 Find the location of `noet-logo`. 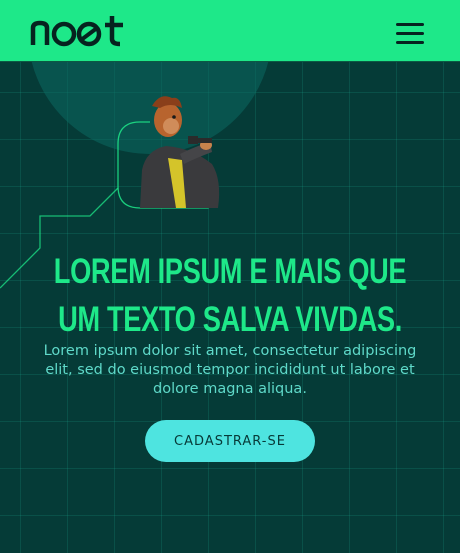

noet-logo is located at coordinates (79, 31).